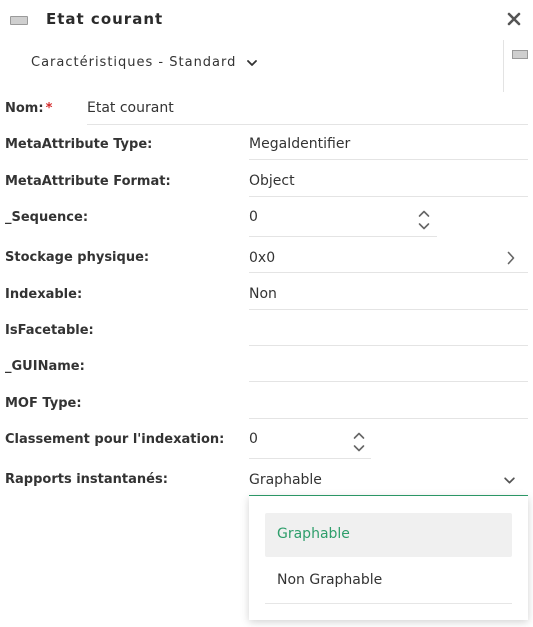 This screenshot has width=533, height=627. What do you see at coordinates (518, 66) in the screenshot?
I see `scrollbar` at bounding box center [518, 66].